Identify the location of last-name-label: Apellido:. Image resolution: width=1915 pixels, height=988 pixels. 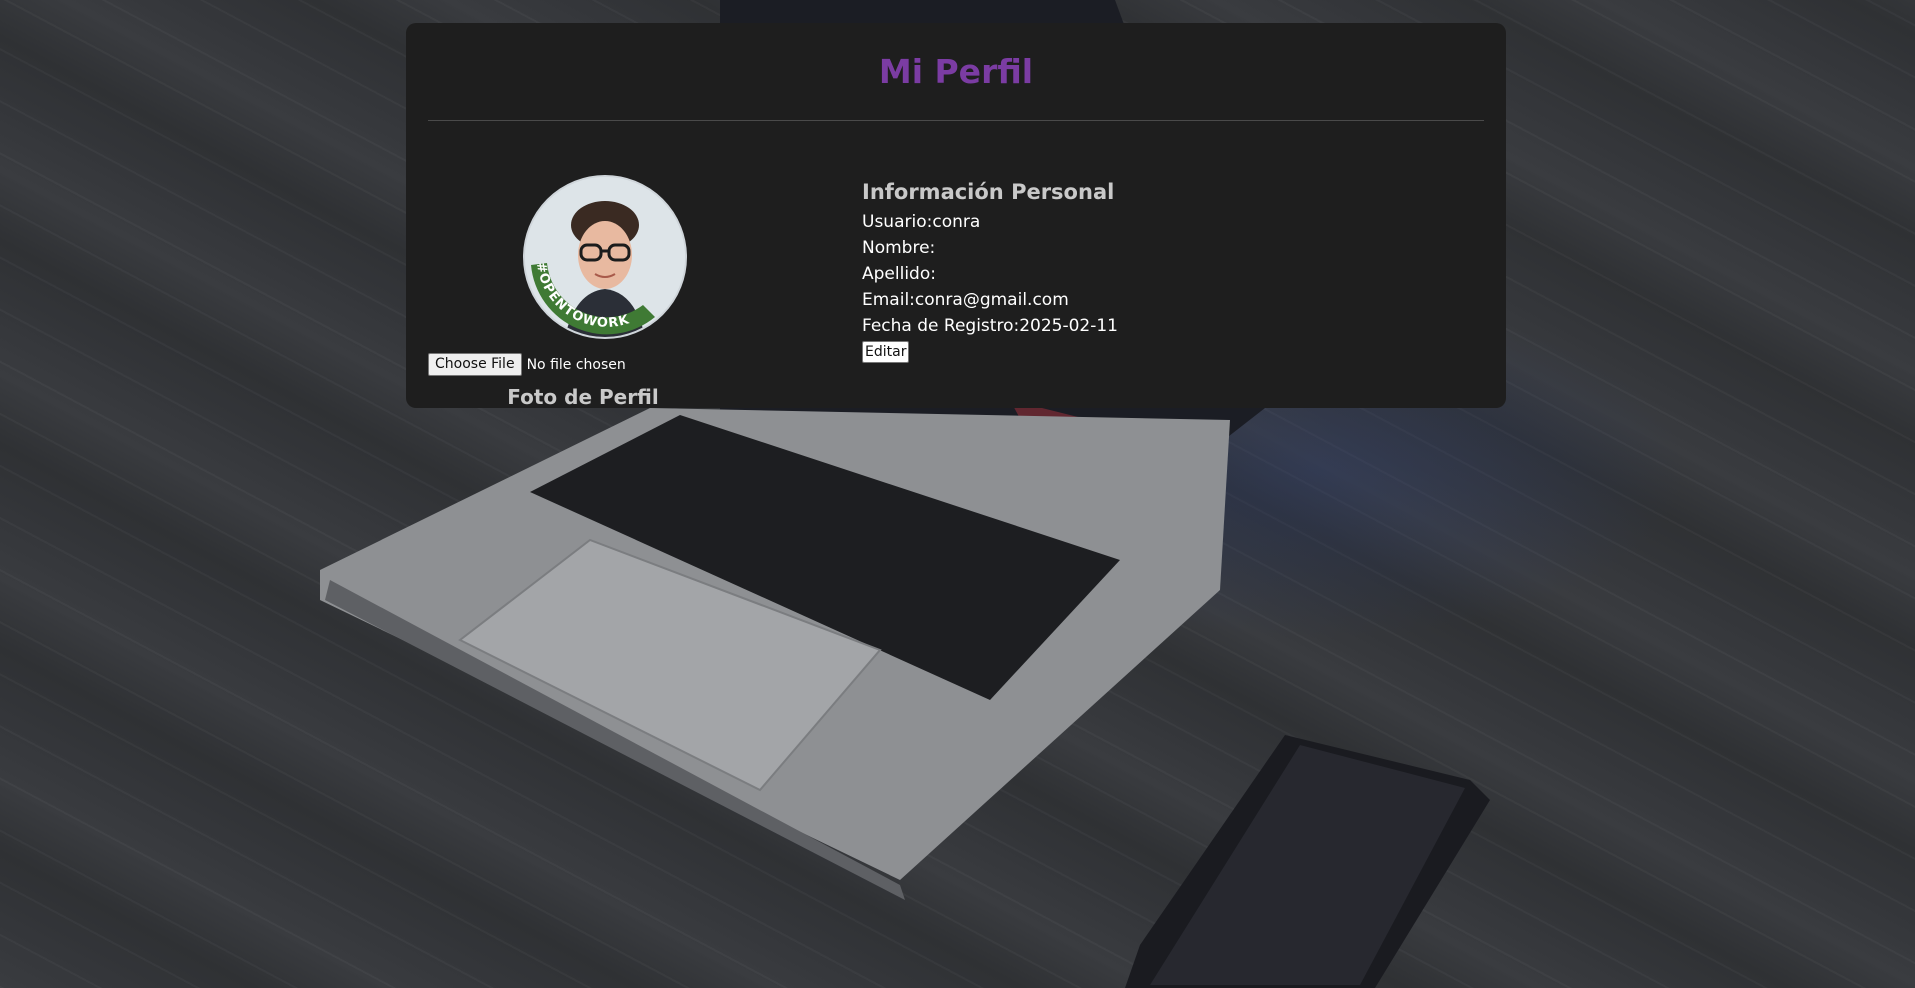
(899, 274).